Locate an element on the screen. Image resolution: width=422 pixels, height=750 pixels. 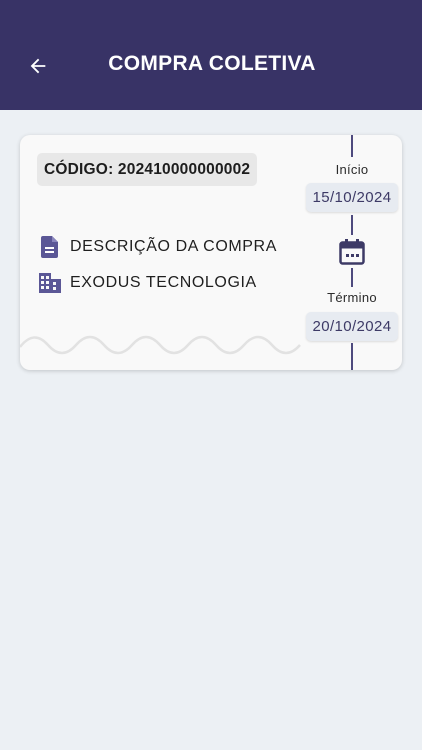
purchase-description-row: DESCRIÇÃO DA COMPRA is located at coordinates (158, 247).